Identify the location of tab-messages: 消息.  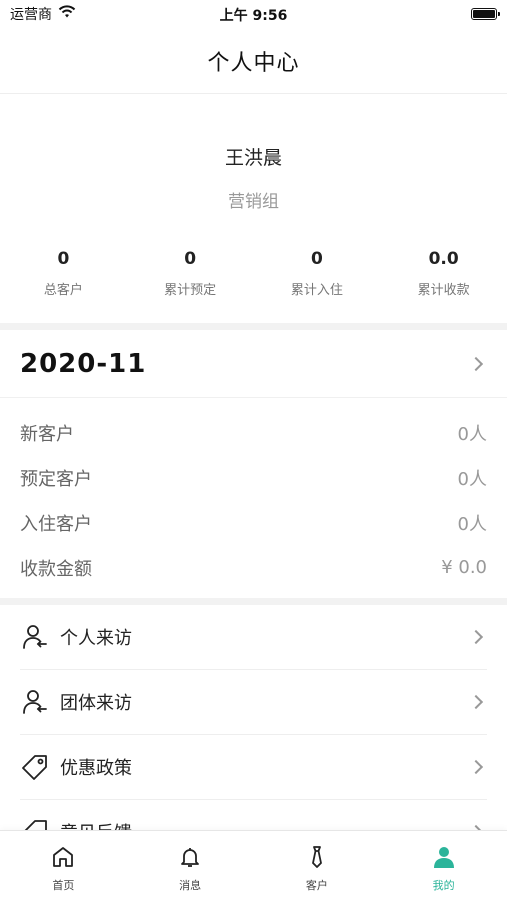
(190, 865).